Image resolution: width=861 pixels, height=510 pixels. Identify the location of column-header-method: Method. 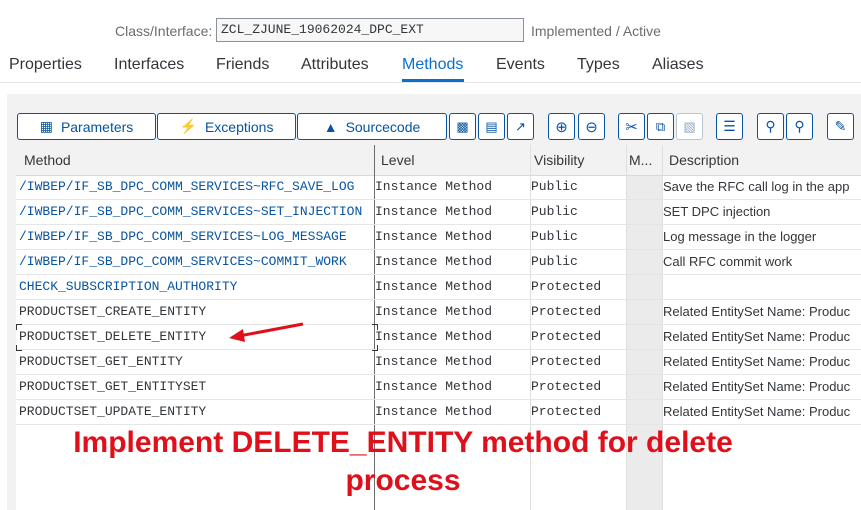
(47, 160).